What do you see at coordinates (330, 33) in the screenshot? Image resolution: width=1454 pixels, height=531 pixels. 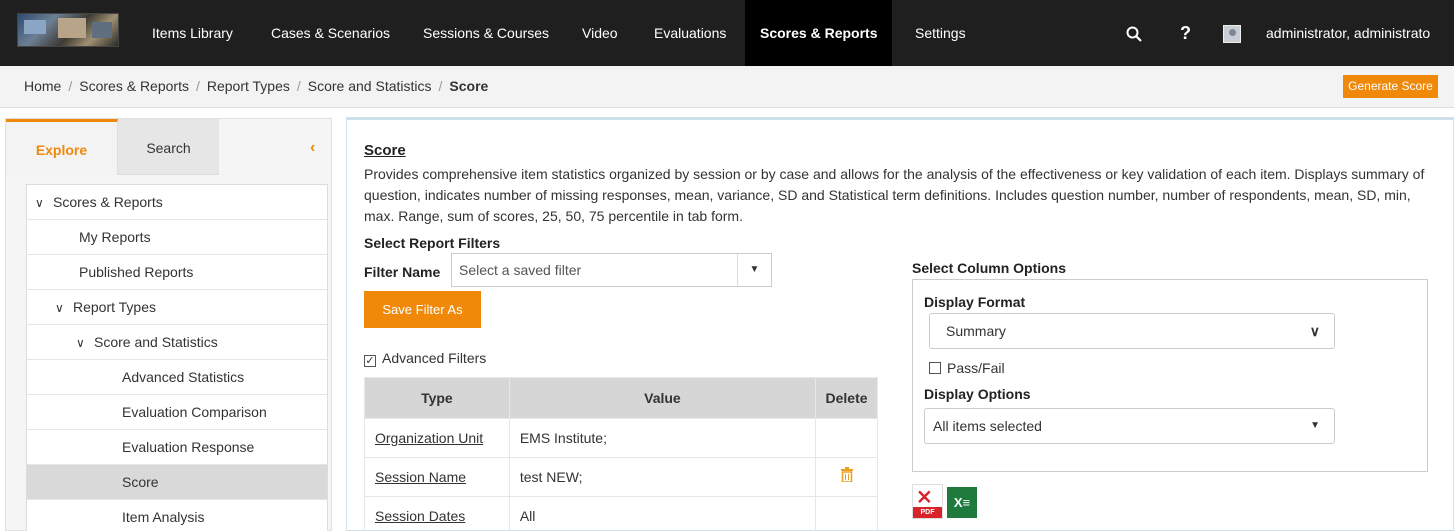 I see `nav-cases-scenarios: Cases & Scenarios` at bounding box center [330, 33].